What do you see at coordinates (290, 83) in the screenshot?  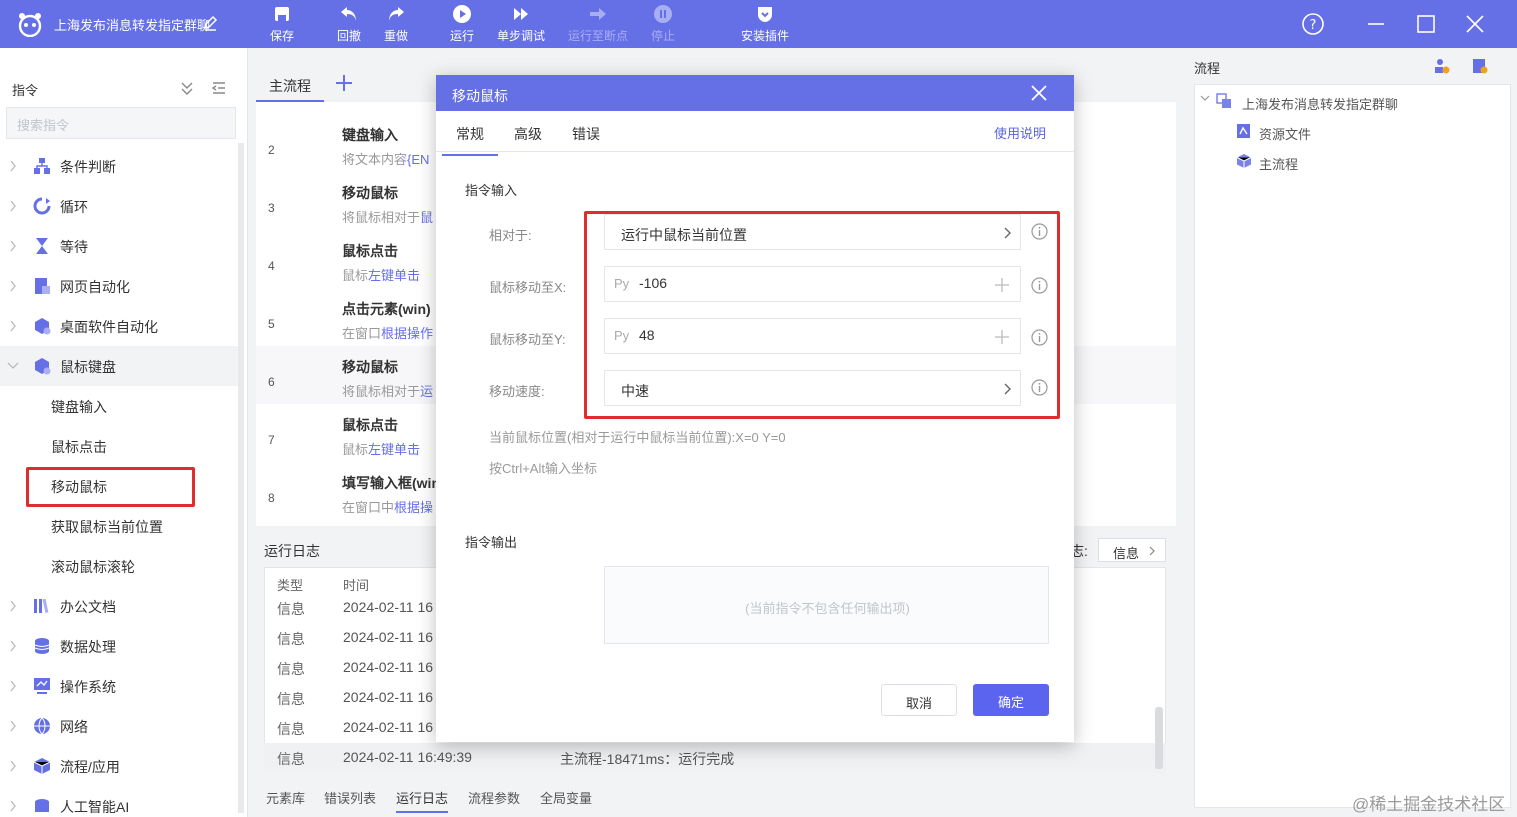 I see `tab-main-flow: 主流程` at bounding box center [290, 83].